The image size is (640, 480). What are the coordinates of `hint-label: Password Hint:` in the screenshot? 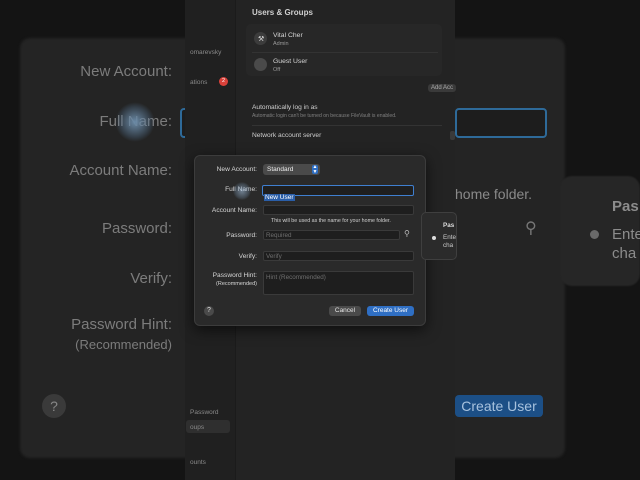 It's located at (234, 275).